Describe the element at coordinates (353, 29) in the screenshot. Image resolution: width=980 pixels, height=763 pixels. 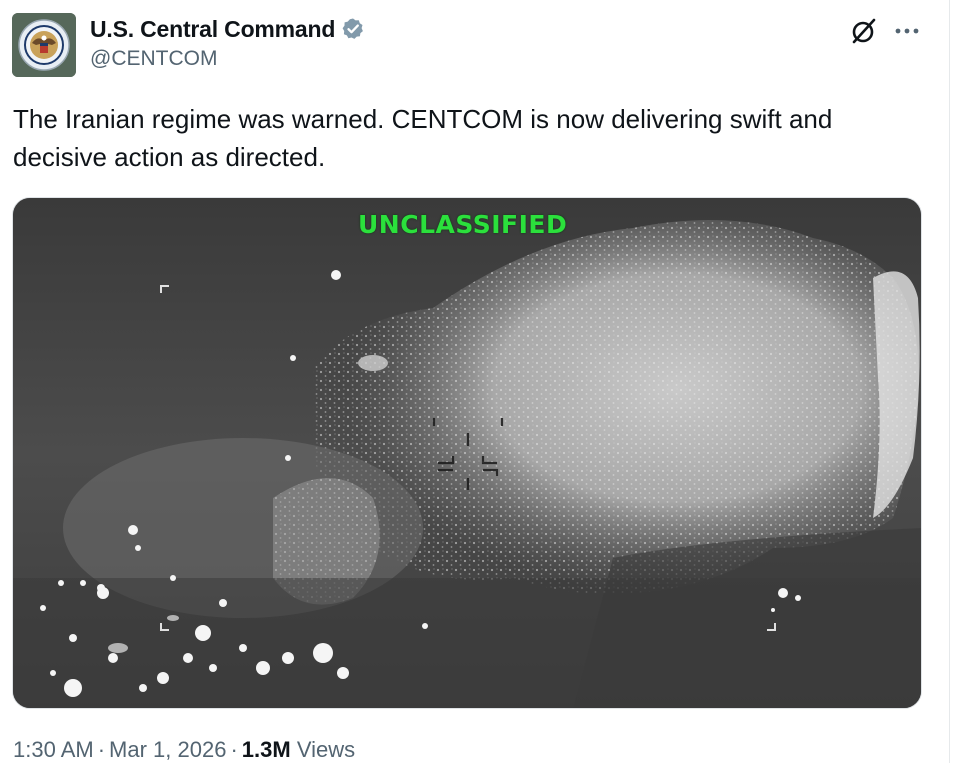
I see `verified-badge-icon` at that location.